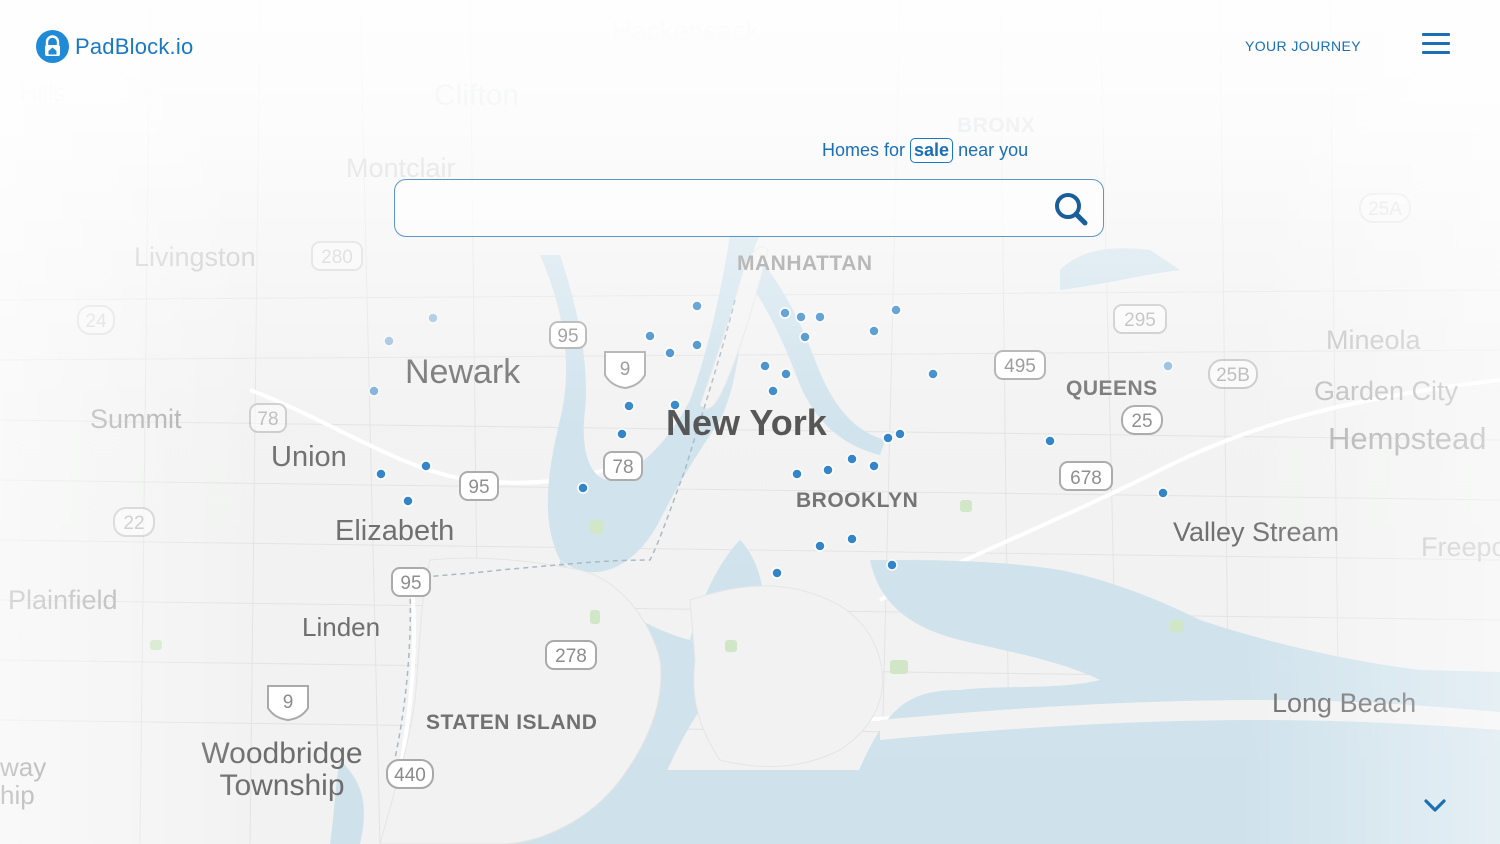 Image resolution: width=1500 pixels, height=844 pixels. I want to click on map-label-brooklyn: BROOKLYN, so click(857, 500).